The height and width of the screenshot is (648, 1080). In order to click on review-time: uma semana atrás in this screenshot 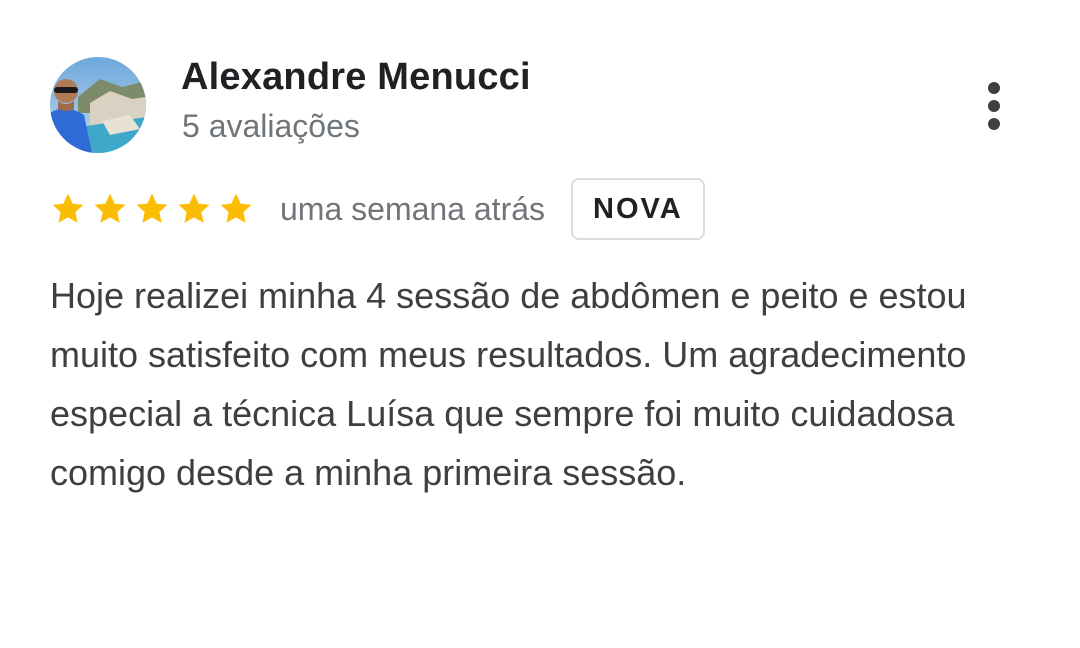, I will do `click(413, 208)`.